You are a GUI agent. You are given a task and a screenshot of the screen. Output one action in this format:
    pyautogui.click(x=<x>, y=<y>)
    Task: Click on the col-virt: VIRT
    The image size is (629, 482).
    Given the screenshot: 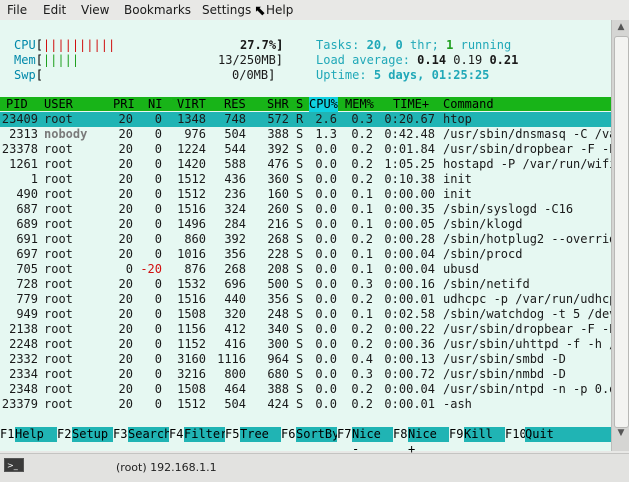 What is the action you would take?
    pyautogui.click(x=191, y=104)
    